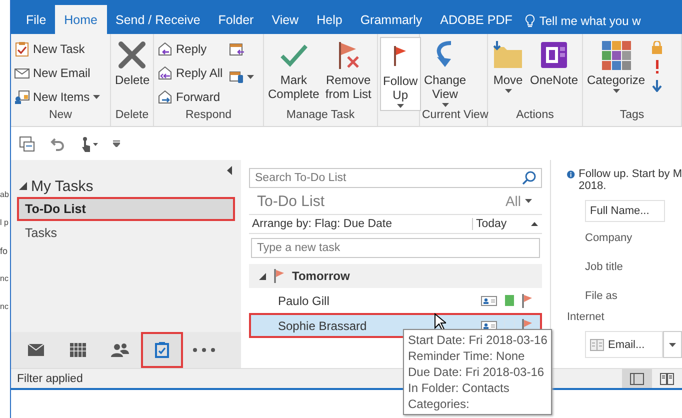 This screenshot has width=682, height=418. I want to click on task-name: Paulo Gill, so click(304, 301).